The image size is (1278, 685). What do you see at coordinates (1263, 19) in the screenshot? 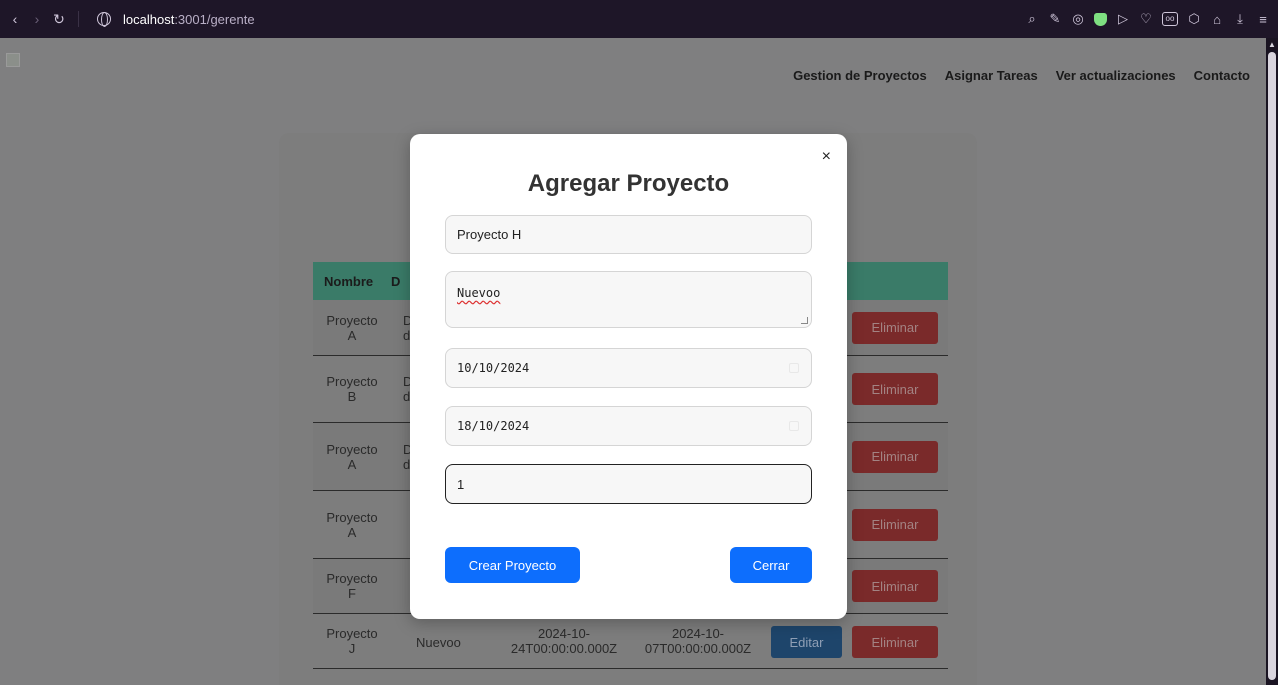
I see `menu-icon: ≡` at bounding box center [1263, 19].